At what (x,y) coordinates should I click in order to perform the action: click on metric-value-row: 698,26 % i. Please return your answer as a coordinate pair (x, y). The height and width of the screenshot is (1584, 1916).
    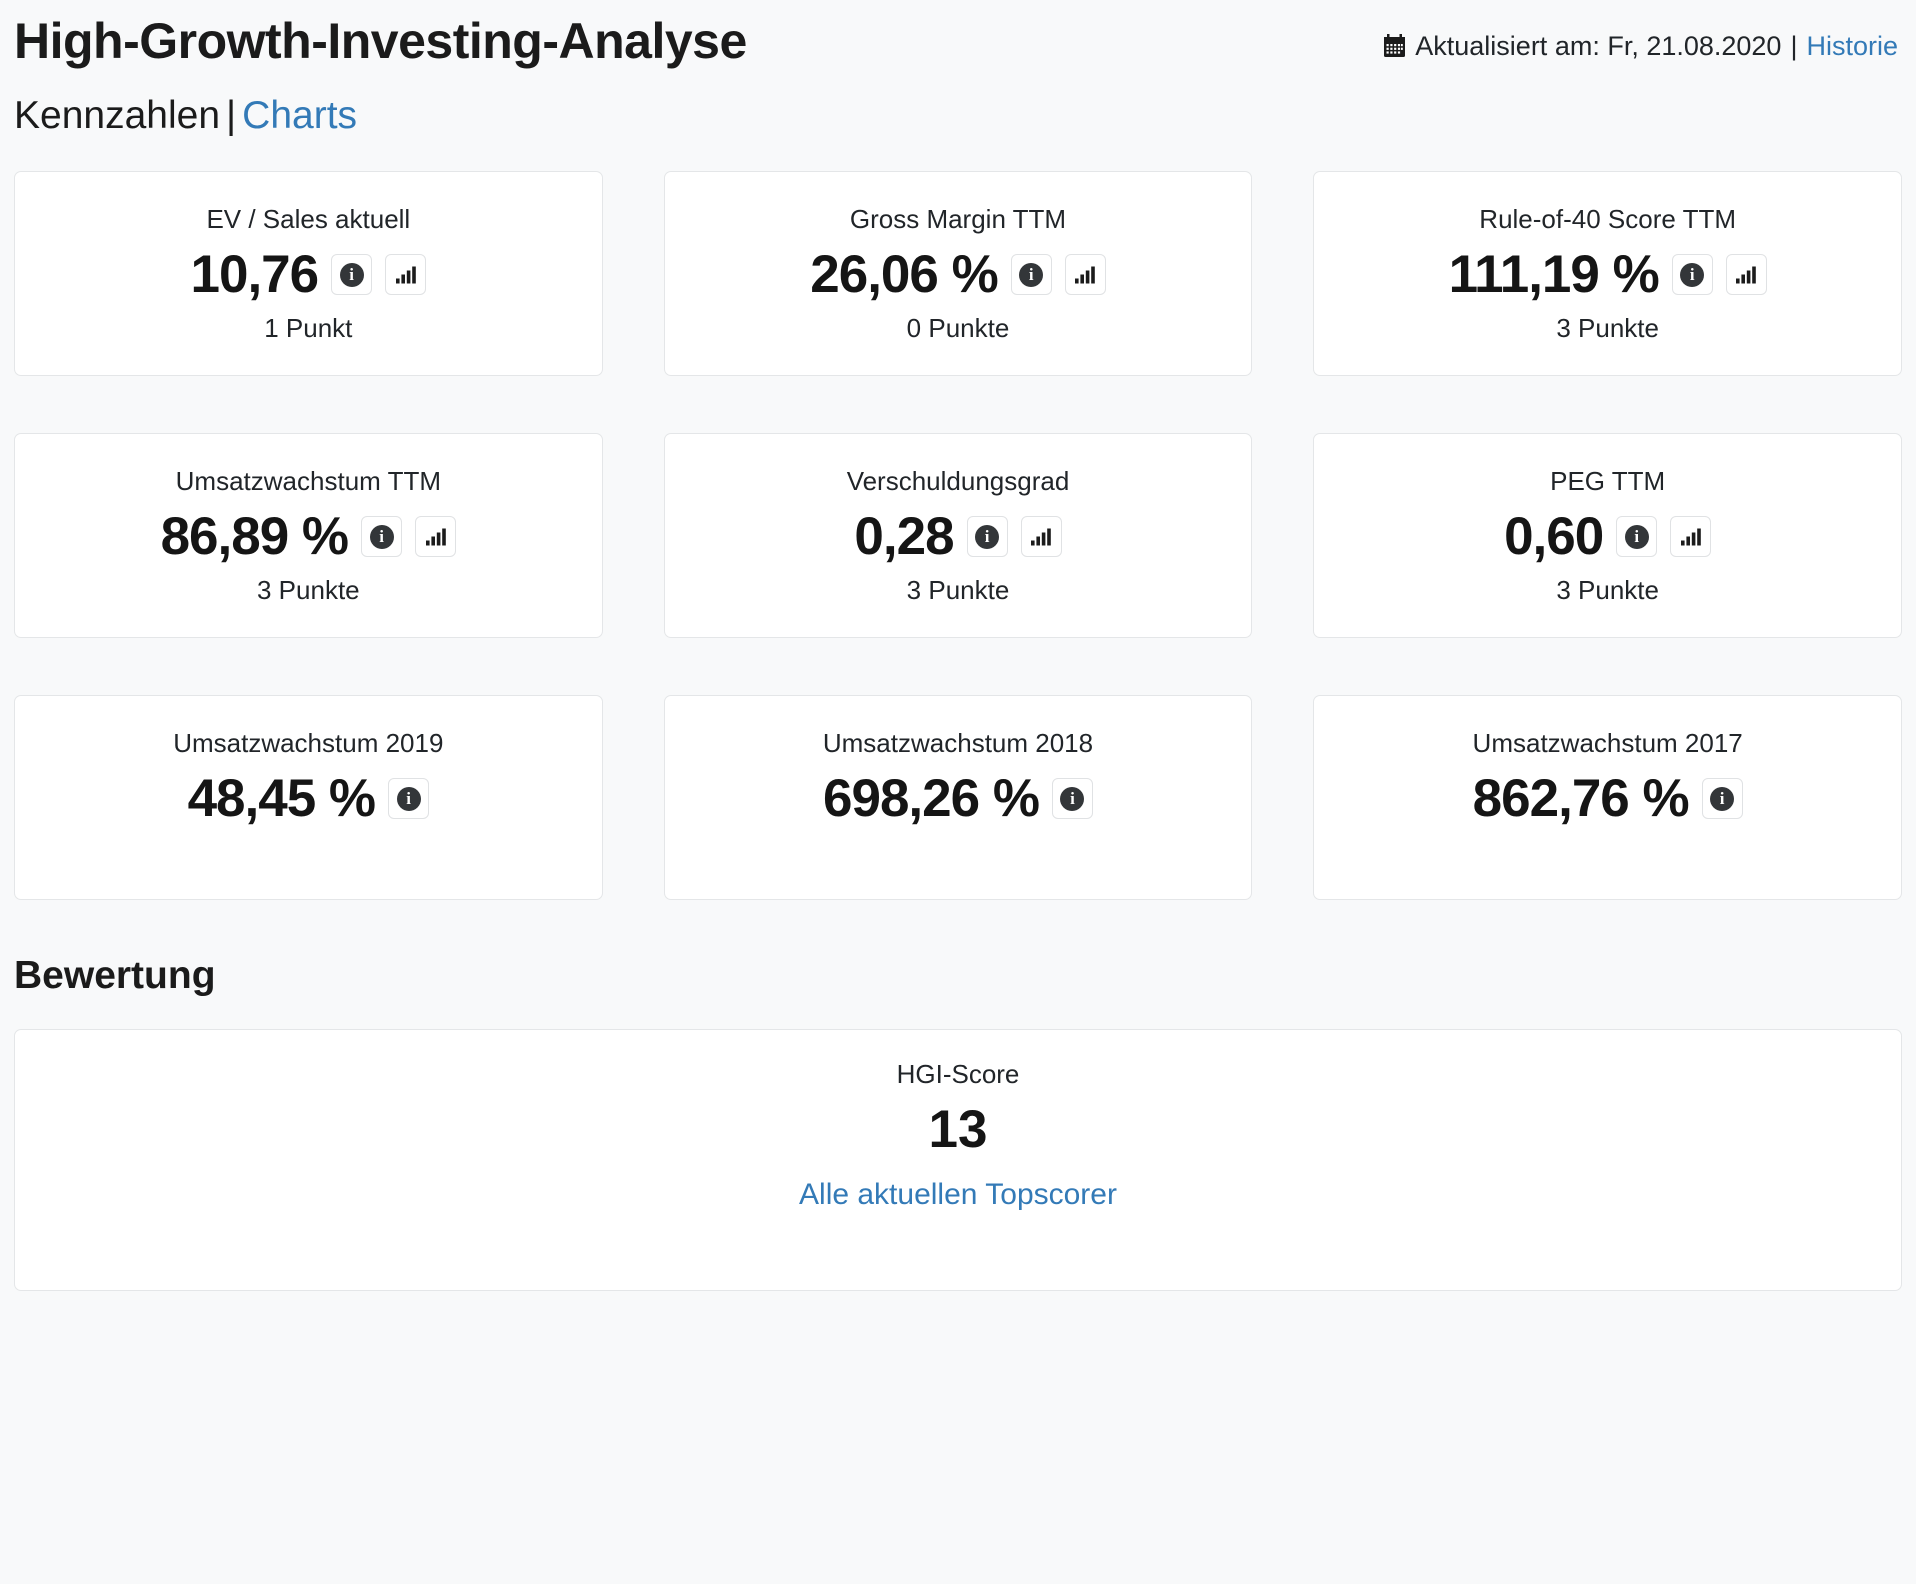
    Looking at the image, I should click on (958, 798).